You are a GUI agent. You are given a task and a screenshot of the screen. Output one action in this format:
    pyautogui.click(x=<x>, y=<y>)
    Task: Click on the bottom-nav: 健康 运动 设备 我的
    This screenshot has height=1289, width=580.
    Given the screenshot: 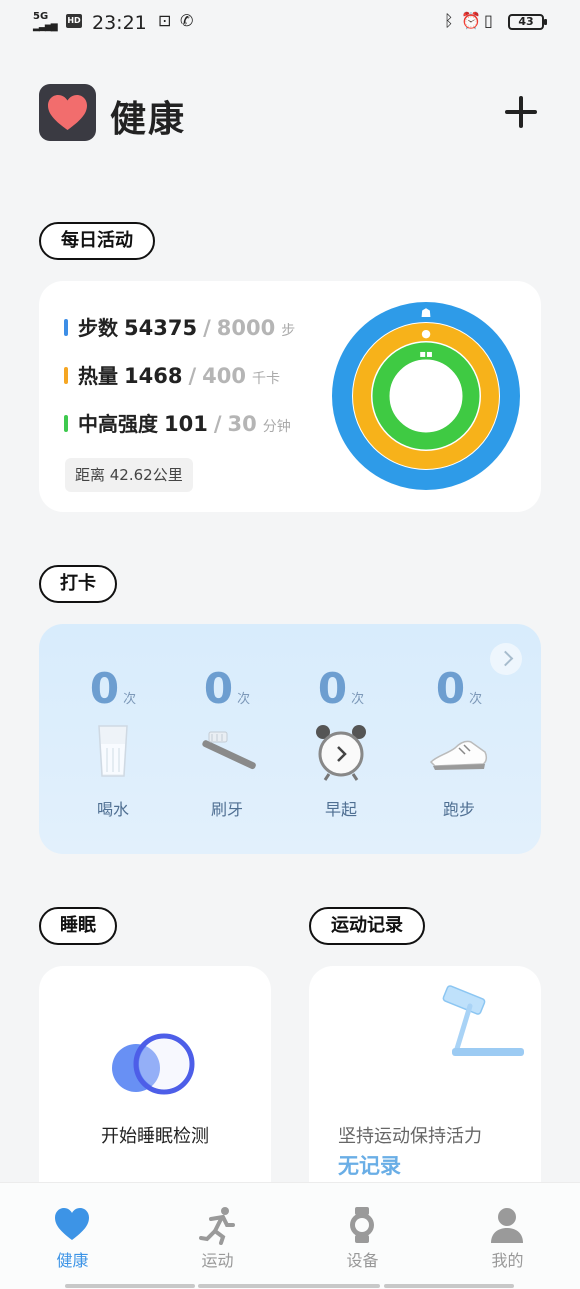 What is the action you would take?
    pyautogui.click(x=290, y=1235)
    